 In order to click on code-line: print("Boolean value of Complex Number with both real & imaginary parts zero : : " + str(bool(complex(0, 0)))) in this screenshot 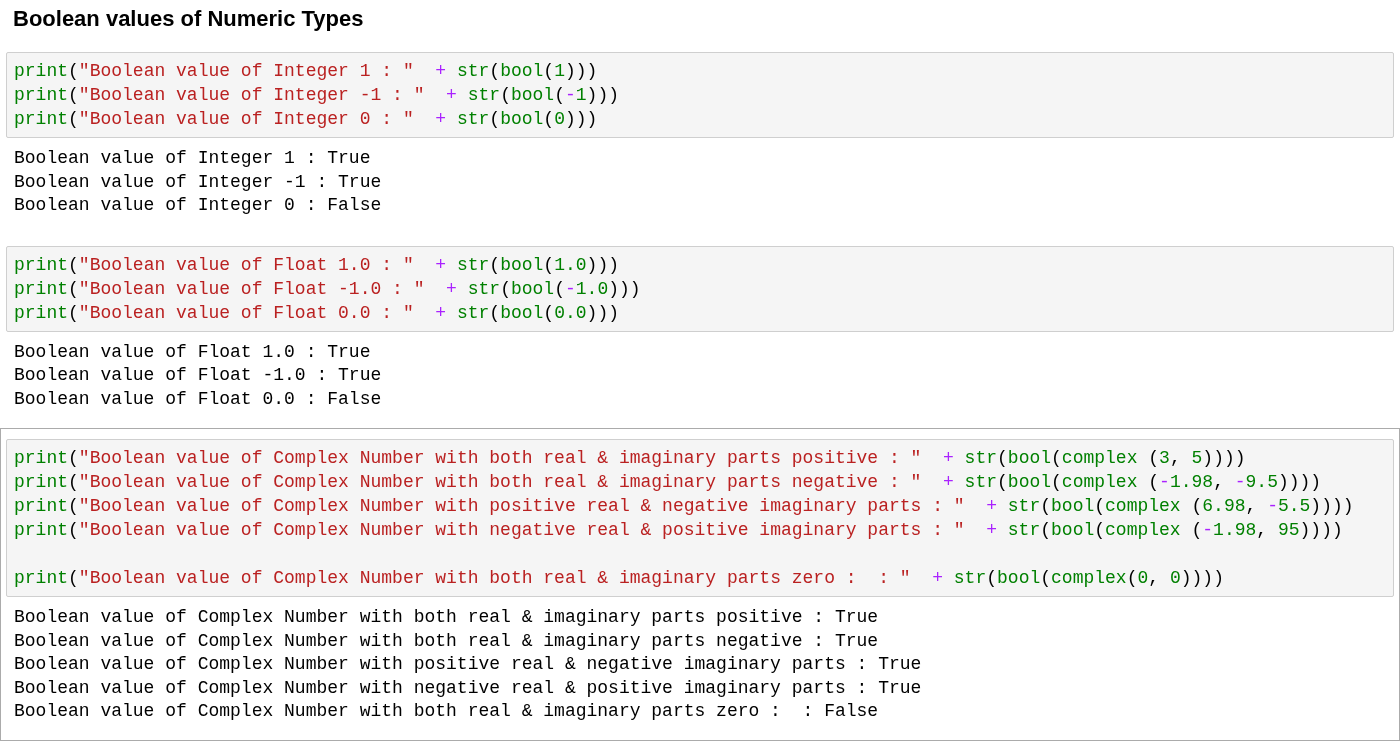, I will do `click(619, 578)`.